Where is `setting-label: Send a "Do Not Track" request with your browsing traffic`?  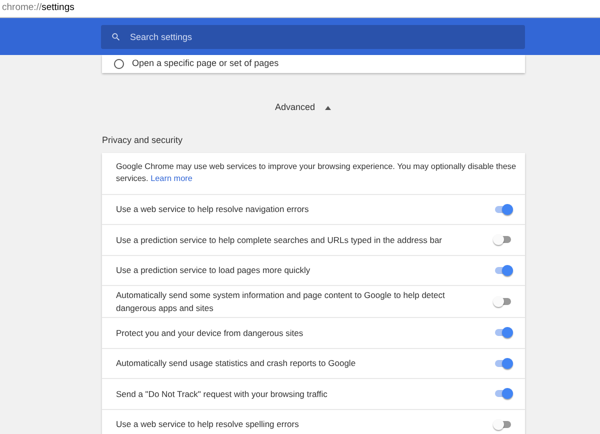 setting-label: Send a "Do Not Track" request with your browsing traffic is located at coordinates (222, 394).